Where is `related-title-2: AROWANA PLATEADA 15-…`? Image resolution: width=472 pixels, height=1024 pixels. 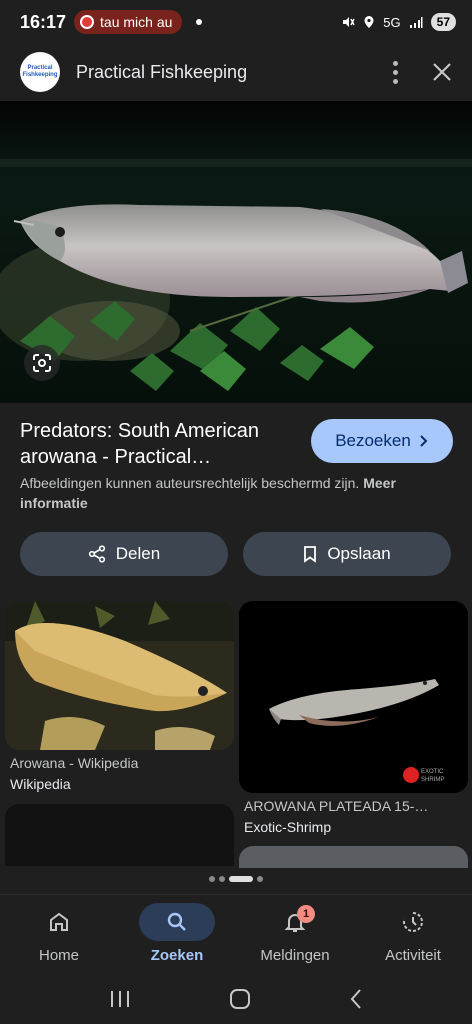 related-title-2: AROWANA PLATEADA 15-… is located at coordinates (336, 806).